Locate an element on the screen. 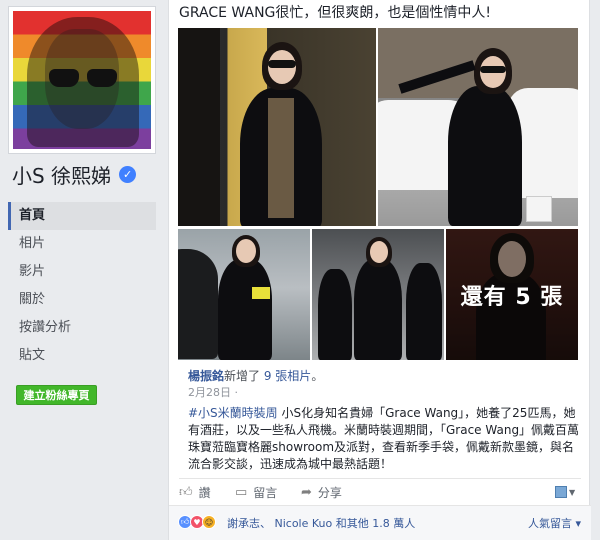  haha-reaction-icon: ☺ is located at coordinates (209, 522).